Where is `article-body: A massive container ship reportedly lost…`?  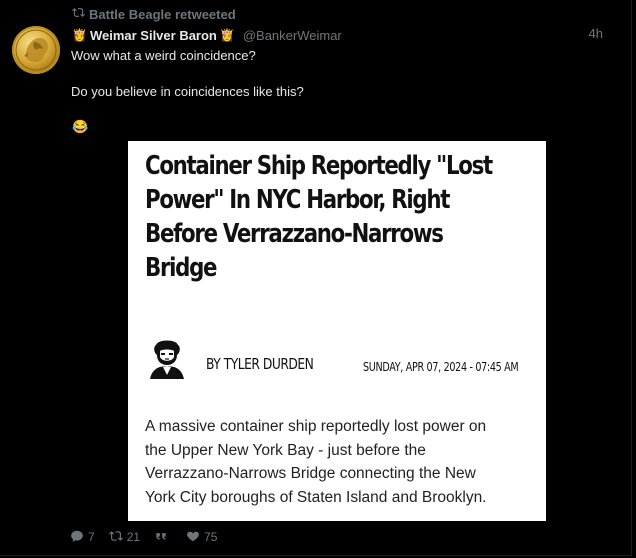
article-body: A massive container ship reportedly lost… is located at coordinates (340, 462).